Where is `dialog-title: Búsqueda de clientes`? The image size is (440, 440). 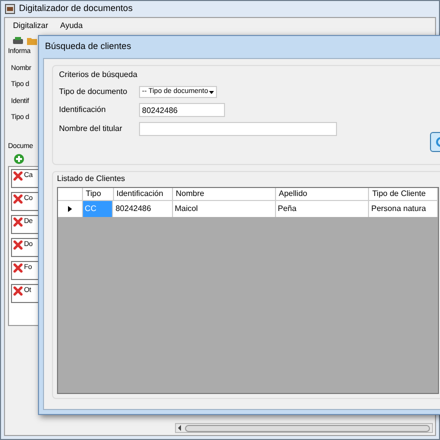
dialog-title: Búsqueda de clientes is located at coordinates (88, 47).